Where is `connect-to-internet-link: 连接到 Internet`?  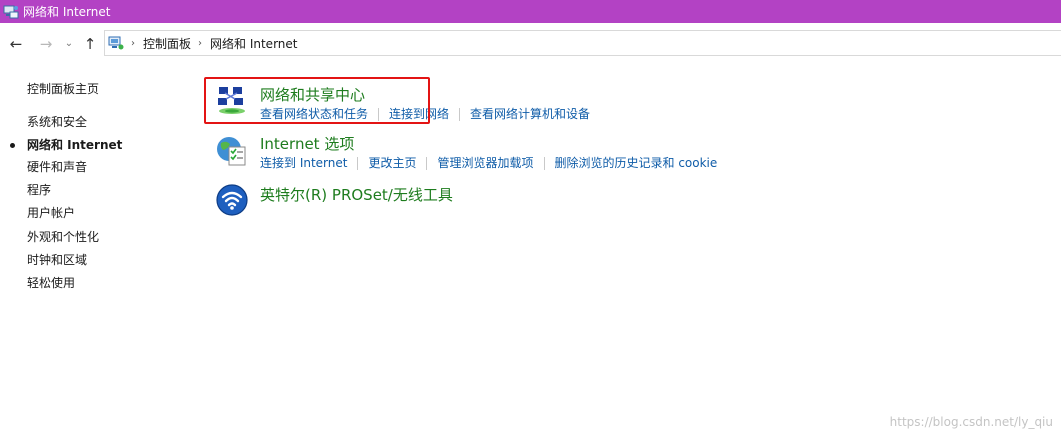
connect-to-internet-link: 连接到 Internet is located at coordinates (303, 163).